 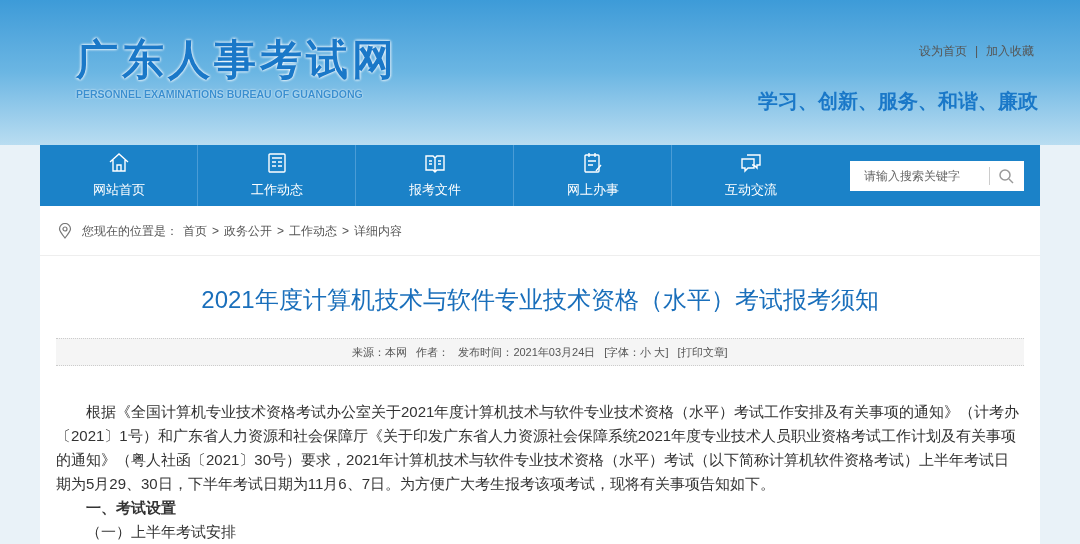 I want to click on meta-text: 发布时间：2021年03月24日, so click(x=527, y=352).